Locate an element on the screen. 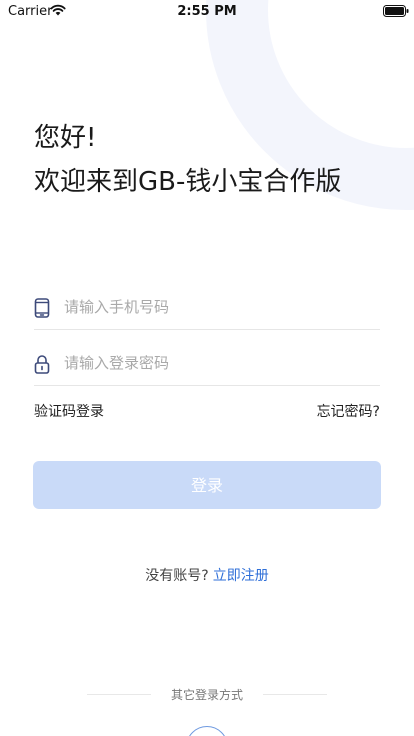  password-input is located at coordinates (214, 363).